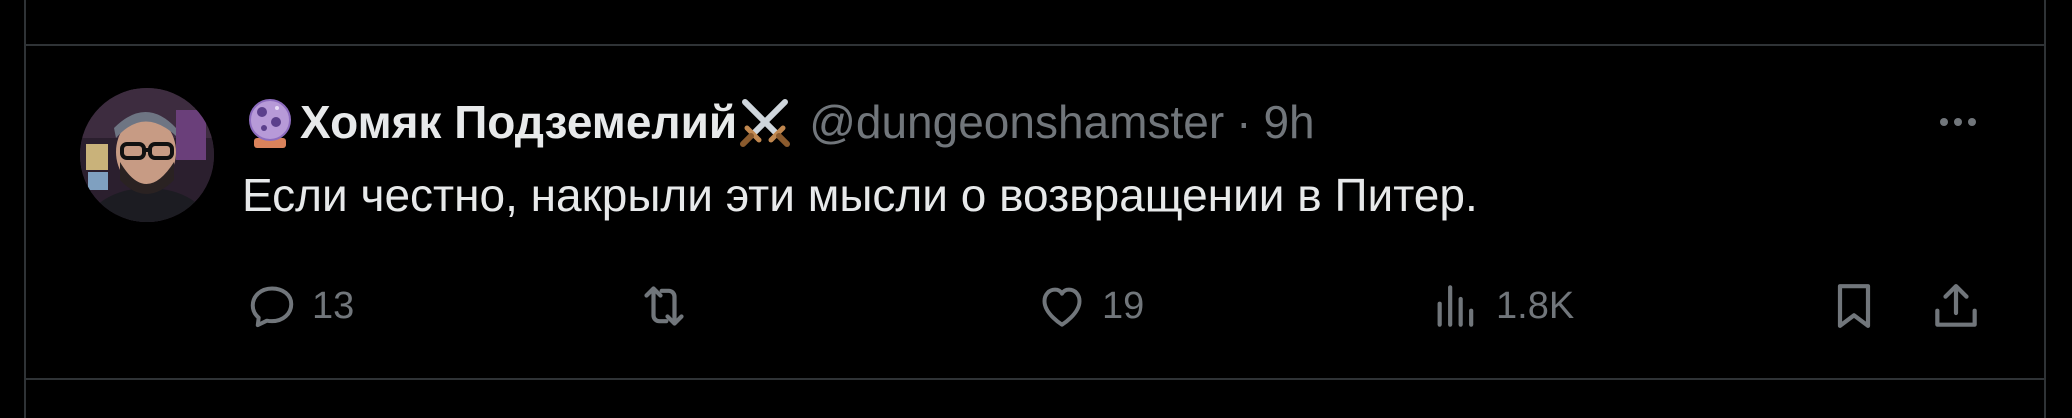  I want to click on bookmark-button, so click(1854, 306).